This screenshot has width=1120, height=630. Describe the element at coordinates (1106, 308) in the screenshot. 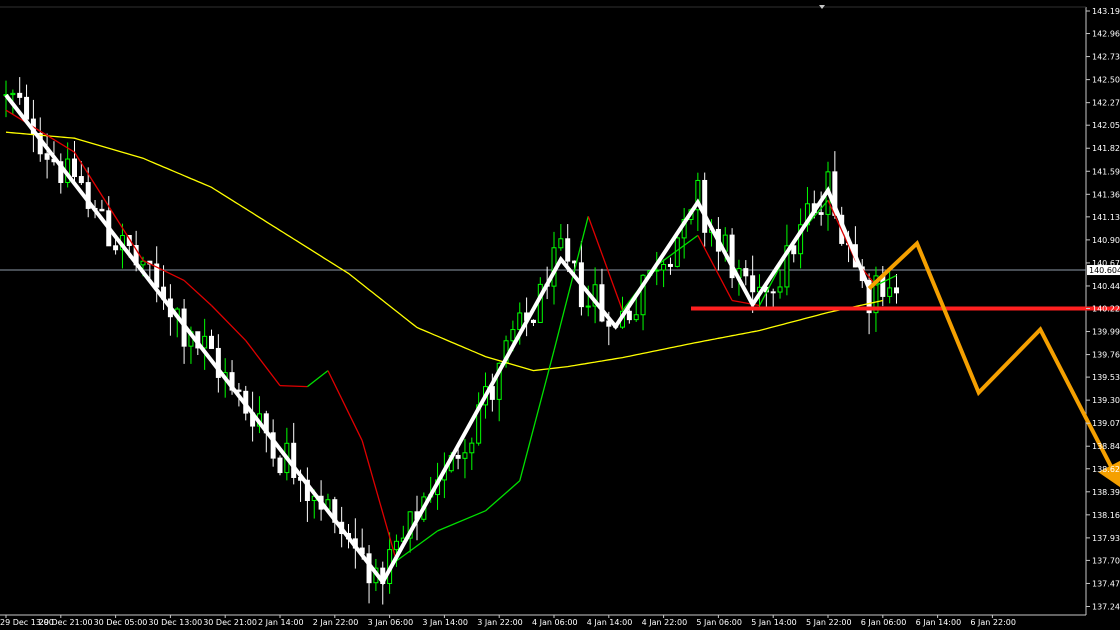

I see `y-tick-label: 140.220` at that location.